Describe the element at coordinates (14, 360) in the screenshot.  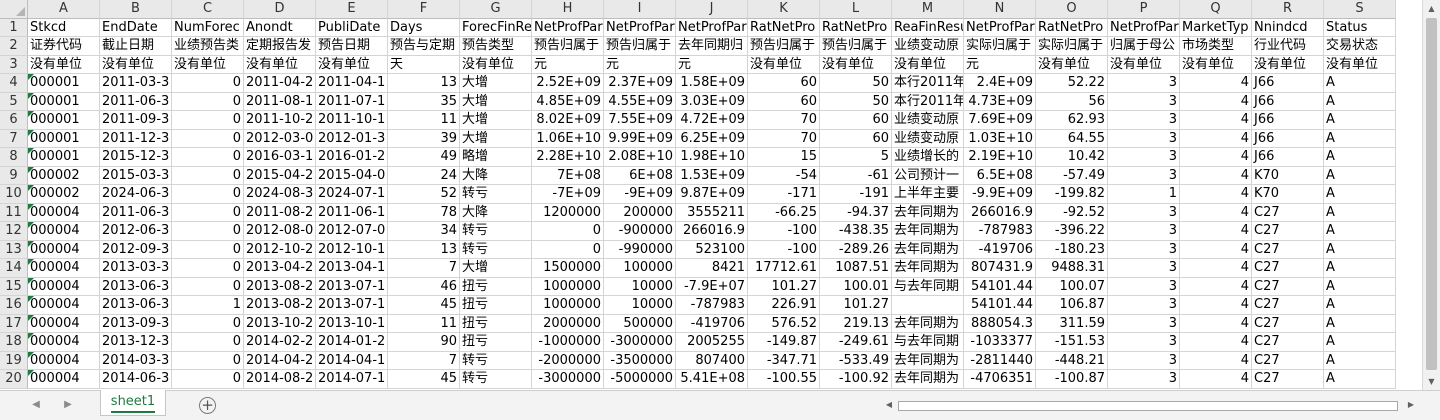
I see `row-header: 19` at that location.